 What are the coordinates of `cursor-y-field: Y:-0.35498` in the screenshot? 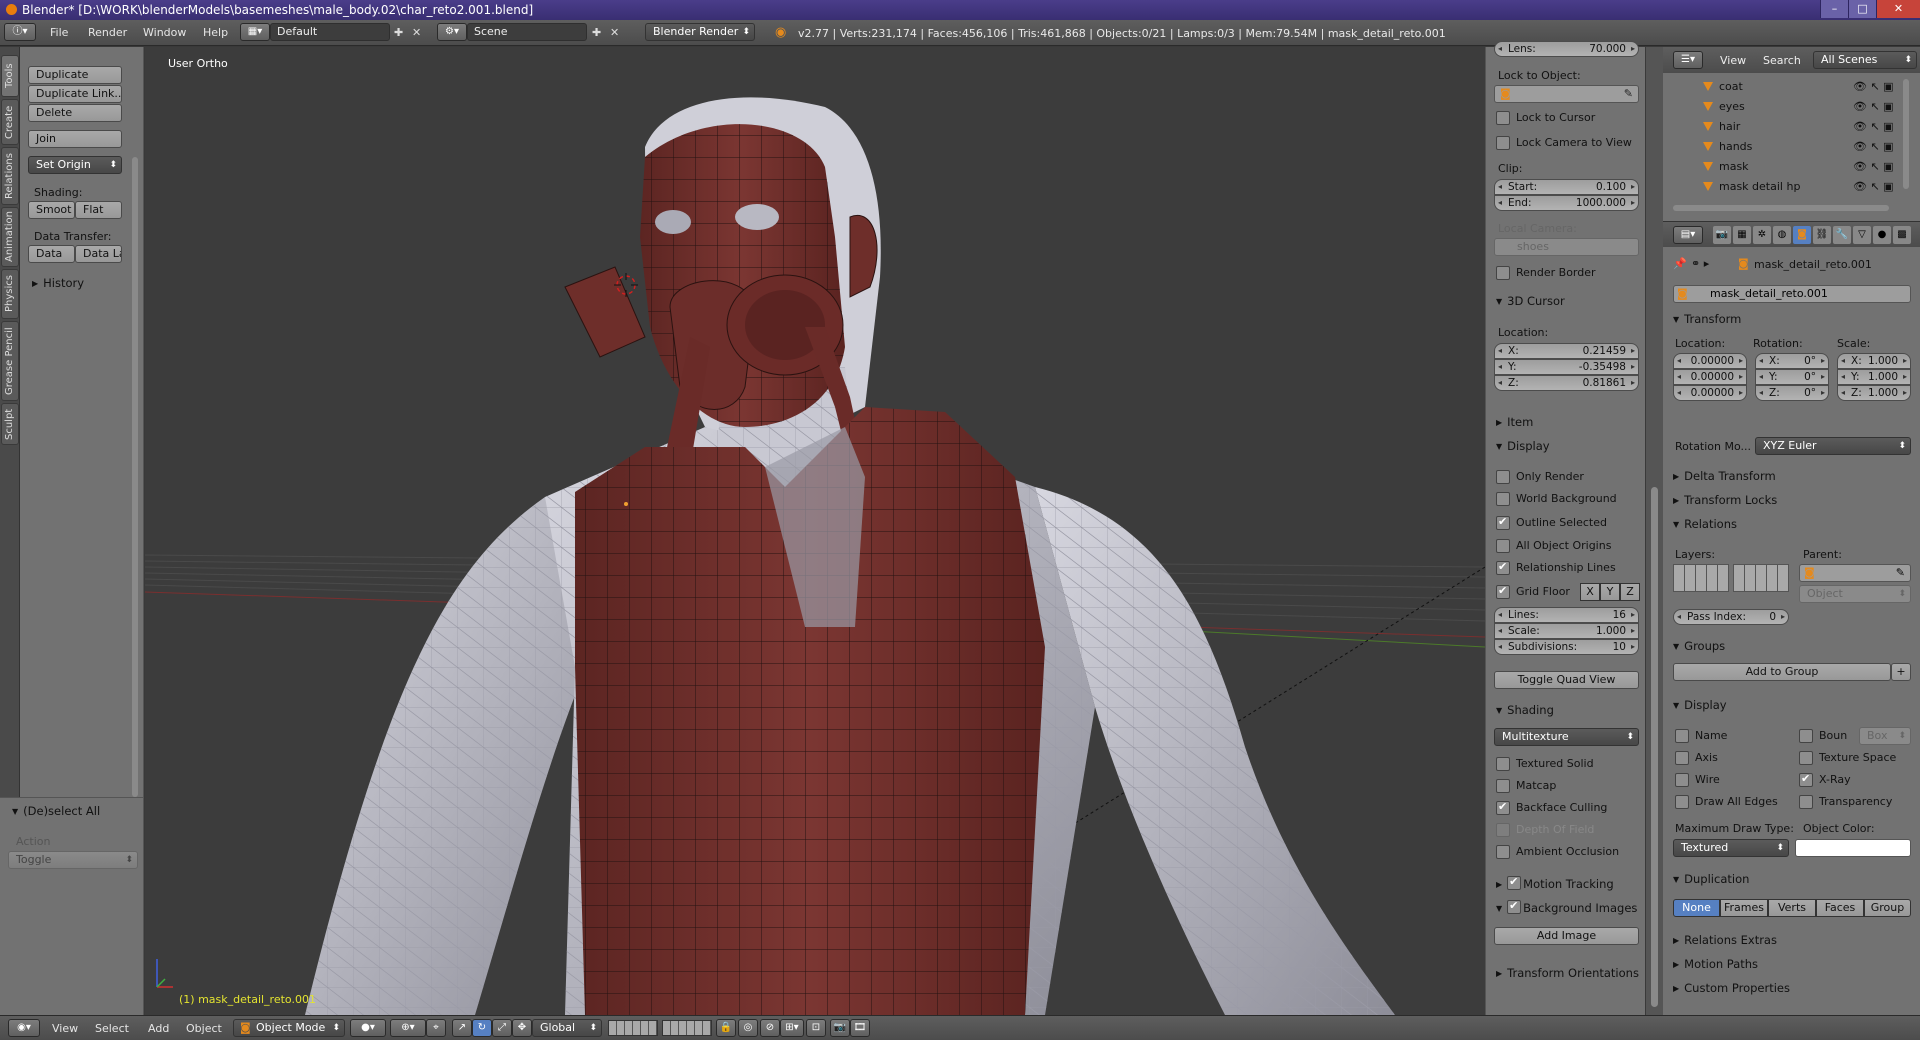 It's located at (1566, 367).